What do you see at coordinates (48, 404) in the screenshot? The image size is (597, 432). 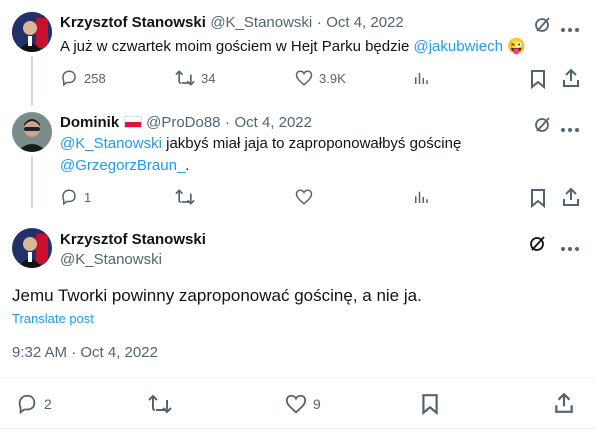 I see `reply-count: 2` at bounding box center [48, 404].